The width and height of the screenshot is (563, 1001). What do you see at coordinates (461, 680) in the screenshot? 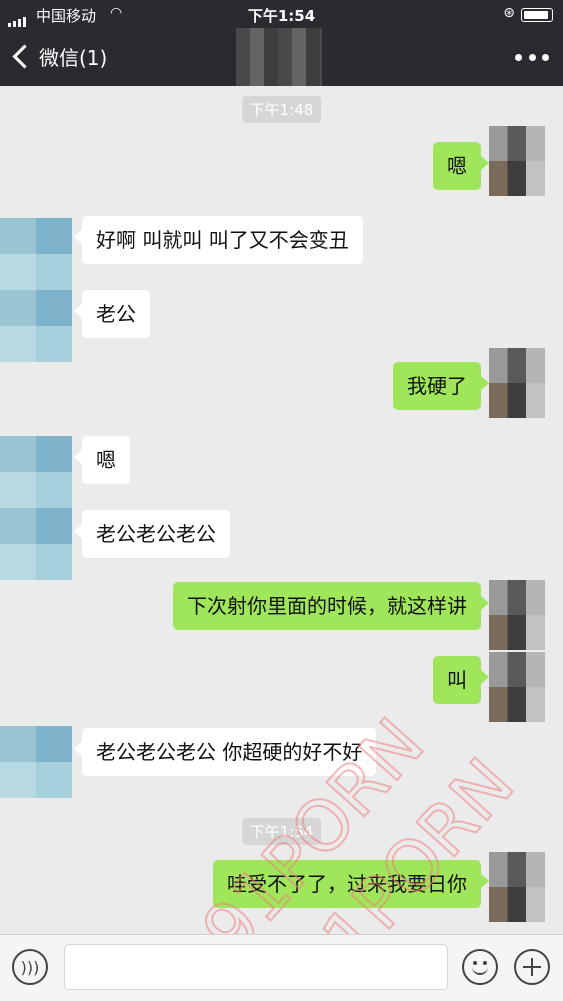
I see `message-bubble-self: 叫` at bounding box center [461, 680].